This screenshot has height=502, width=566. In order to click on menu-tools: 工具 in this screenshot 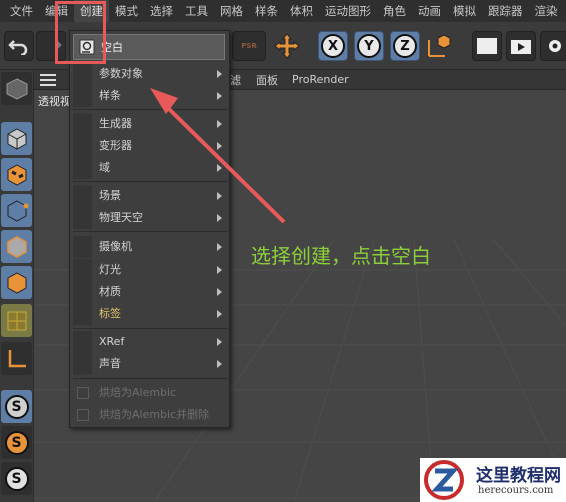, I will do `click(196, 11)`.